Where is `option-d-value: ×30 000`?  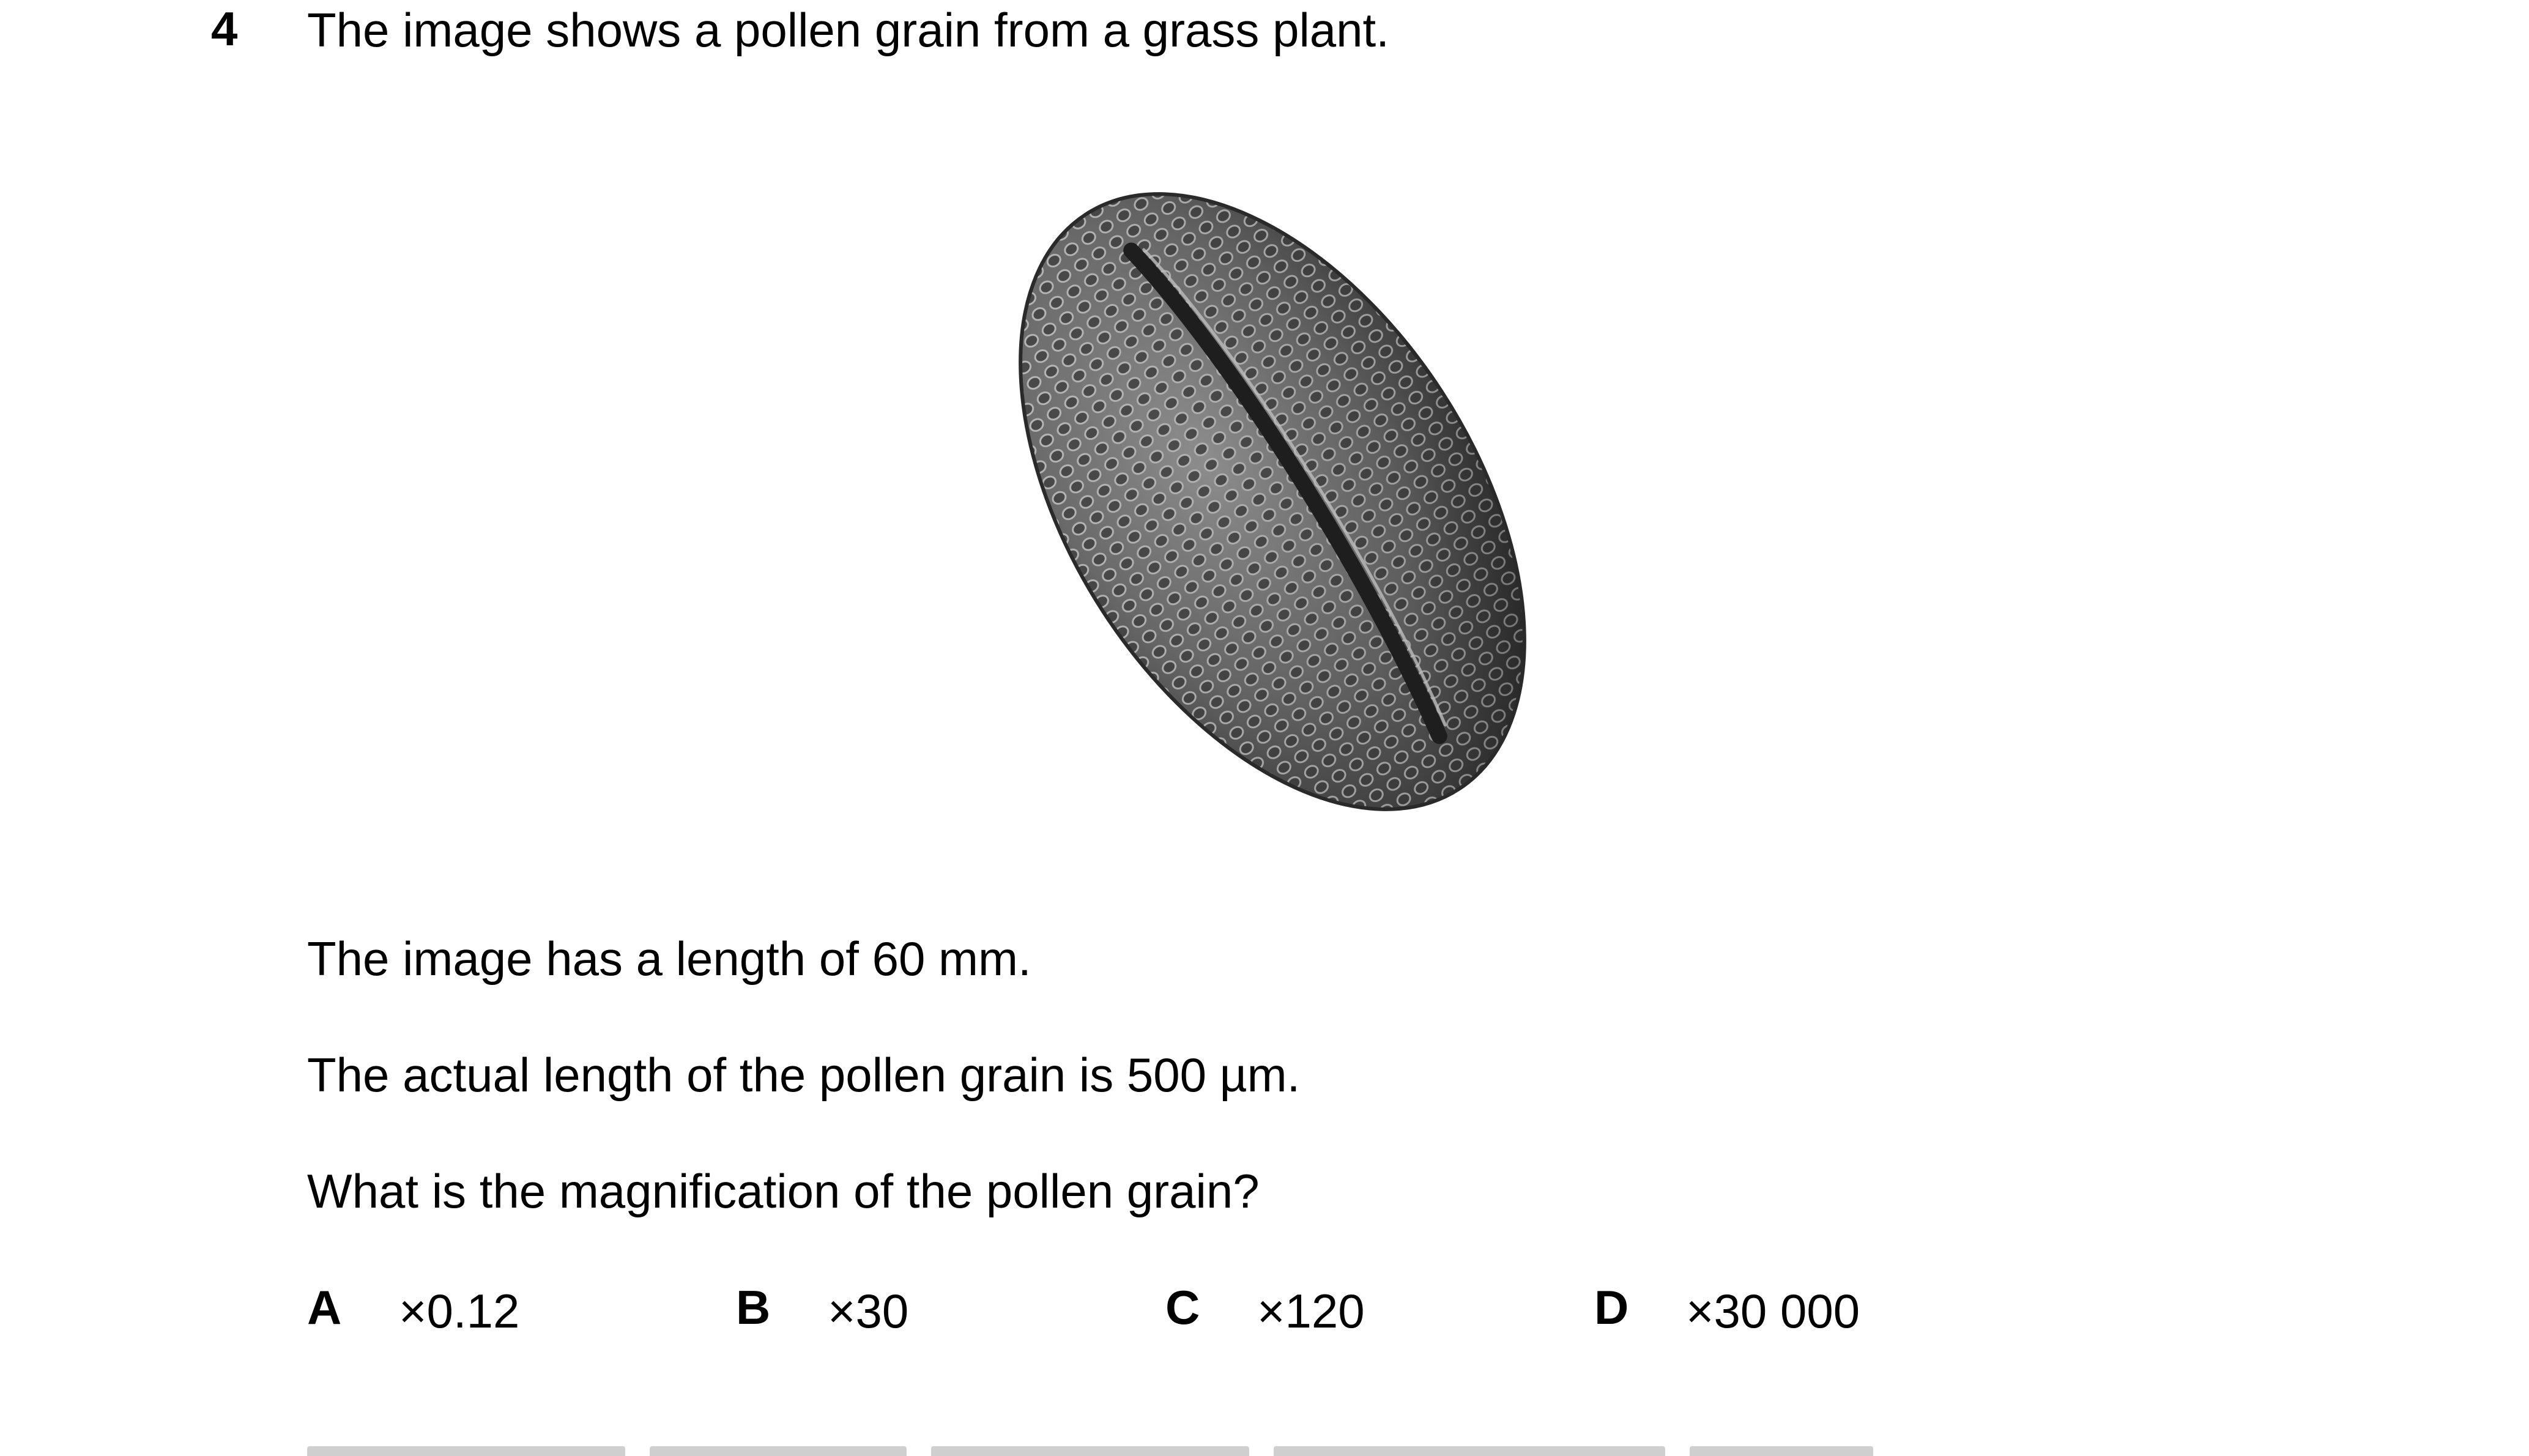 option-d-value: ×30 000 is located at coordinates (1773, 1311).